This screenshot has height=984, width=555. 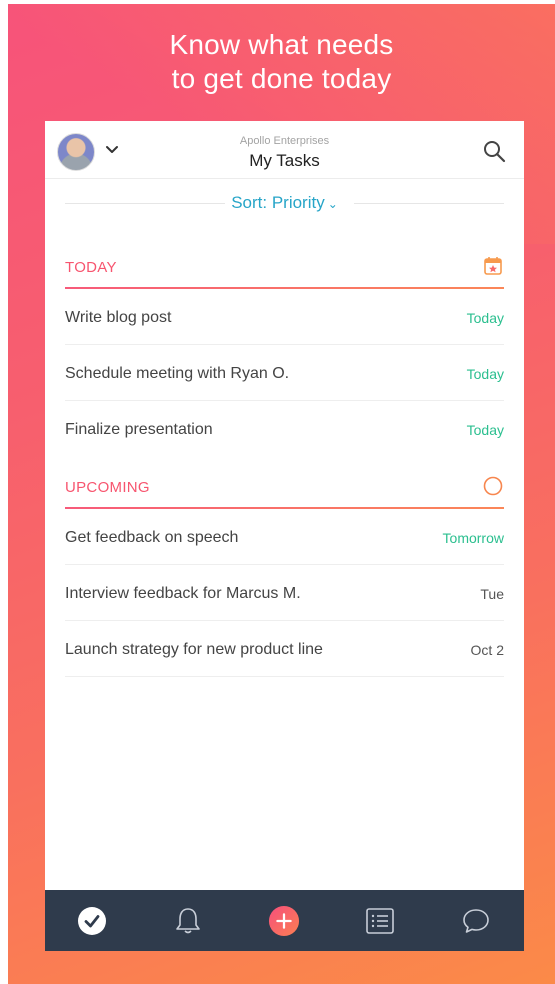 I want to click on task-row: Interview feedback for Marcus M. Tue, so click(x=284, y=593).